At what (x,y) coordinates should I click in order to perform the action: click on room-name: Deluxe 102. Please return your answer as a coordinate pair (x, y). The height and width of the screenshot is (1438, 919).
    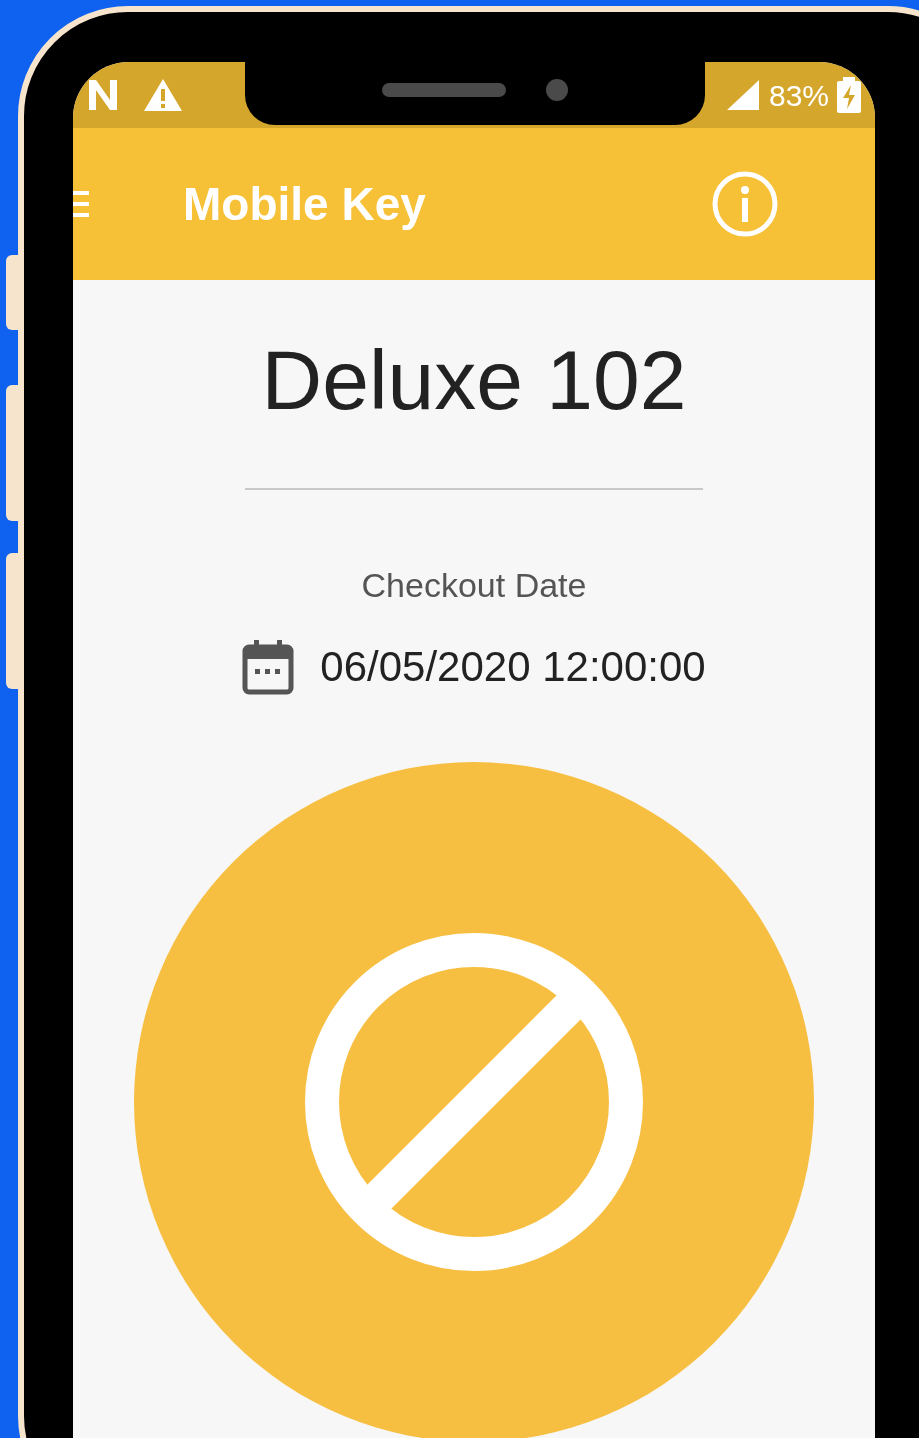
    Looking at the image, I should click on (474, 380).